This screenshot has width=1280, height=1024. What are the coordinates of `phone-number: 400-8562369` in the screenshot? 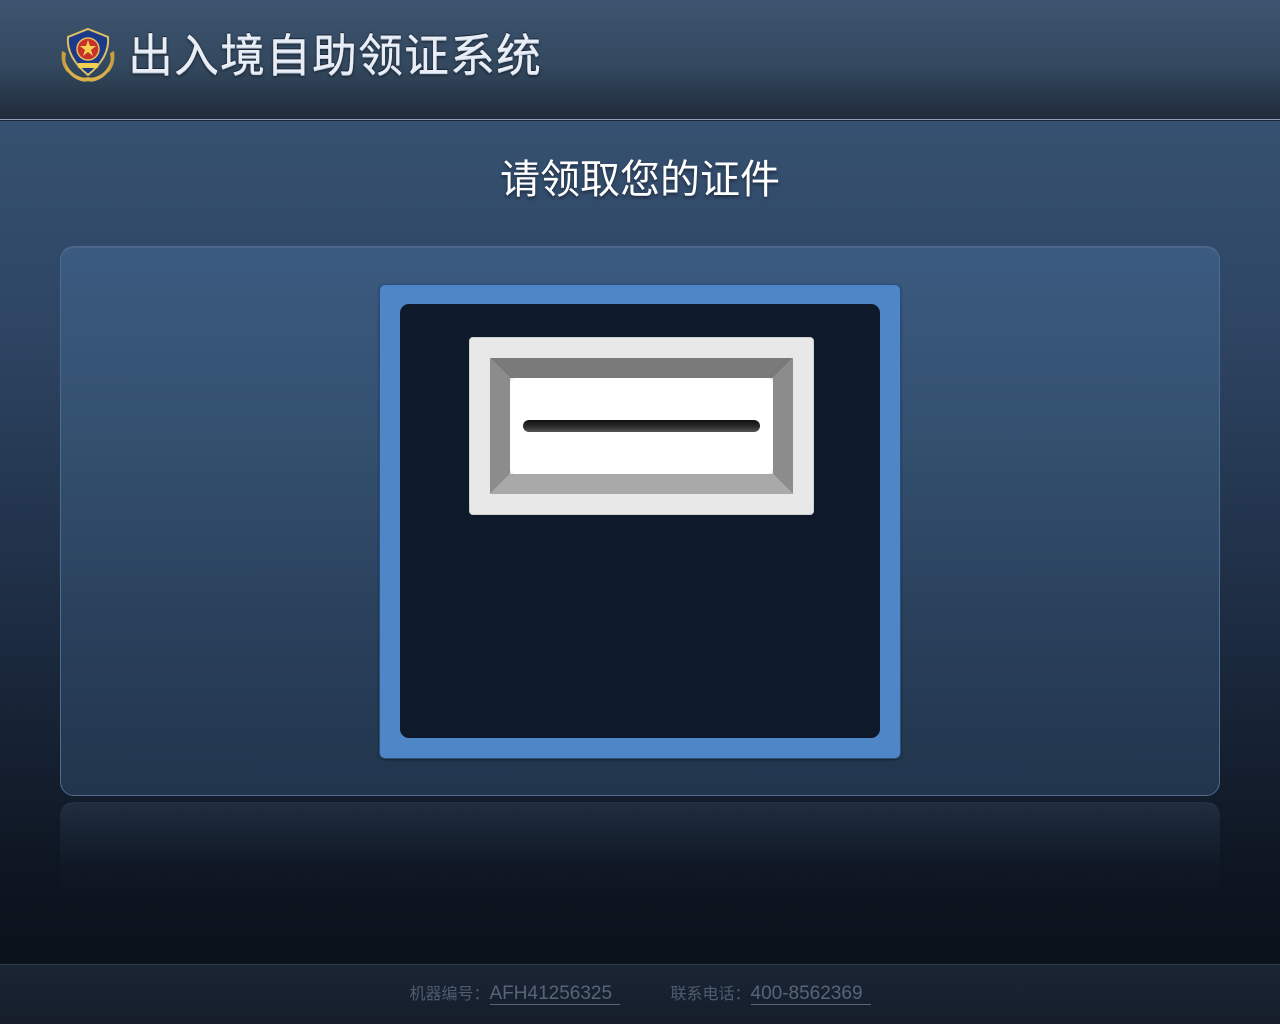 It's located at (810, 994).